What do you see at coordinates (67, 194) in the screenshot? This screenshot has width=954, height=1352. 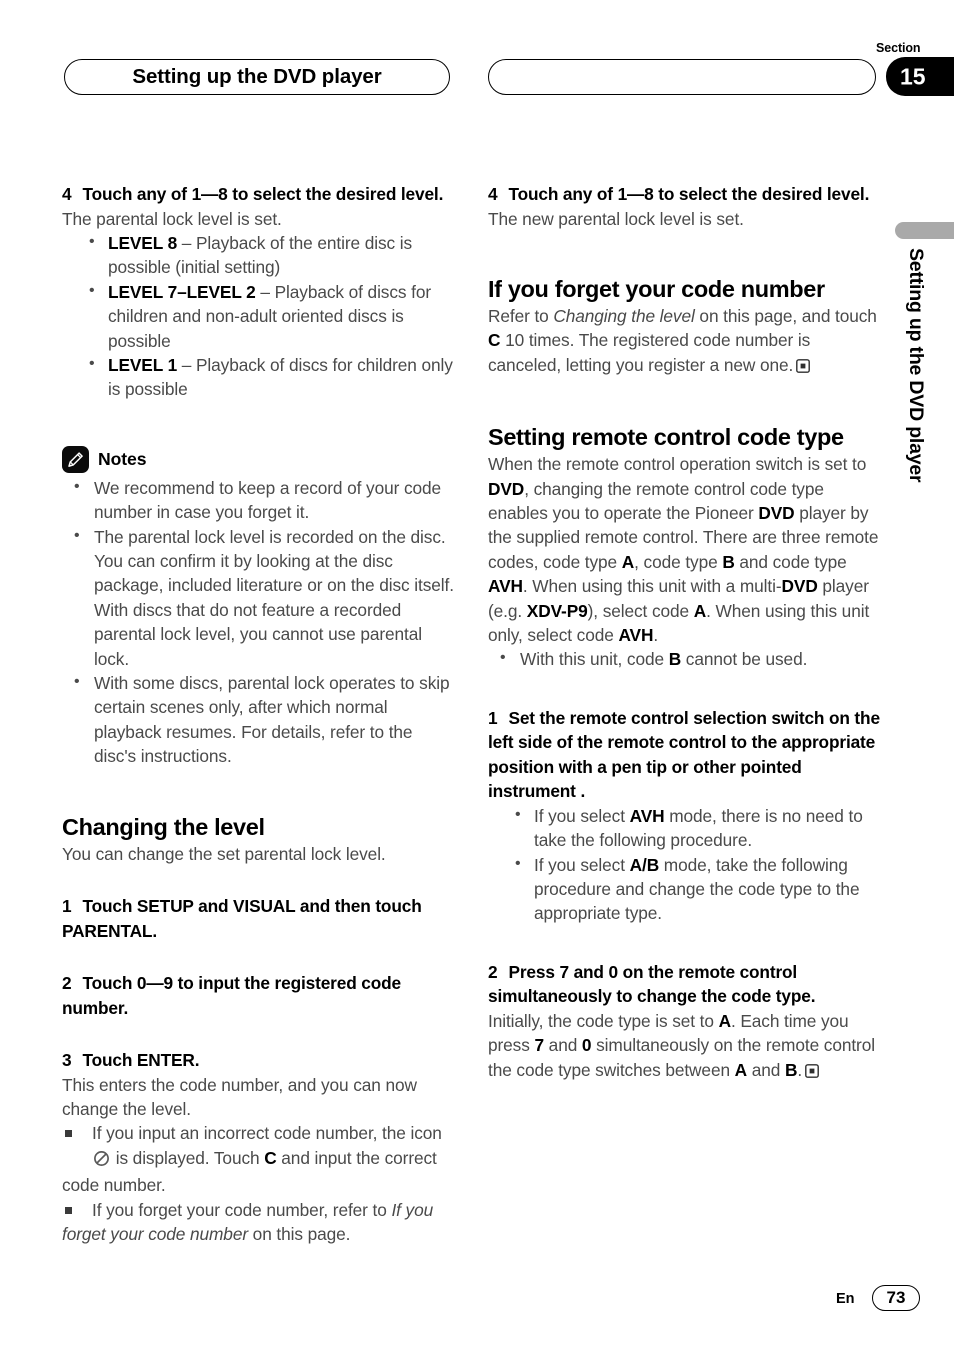 I see `left-step-4-number: 4` at bounding box center [67, 194].